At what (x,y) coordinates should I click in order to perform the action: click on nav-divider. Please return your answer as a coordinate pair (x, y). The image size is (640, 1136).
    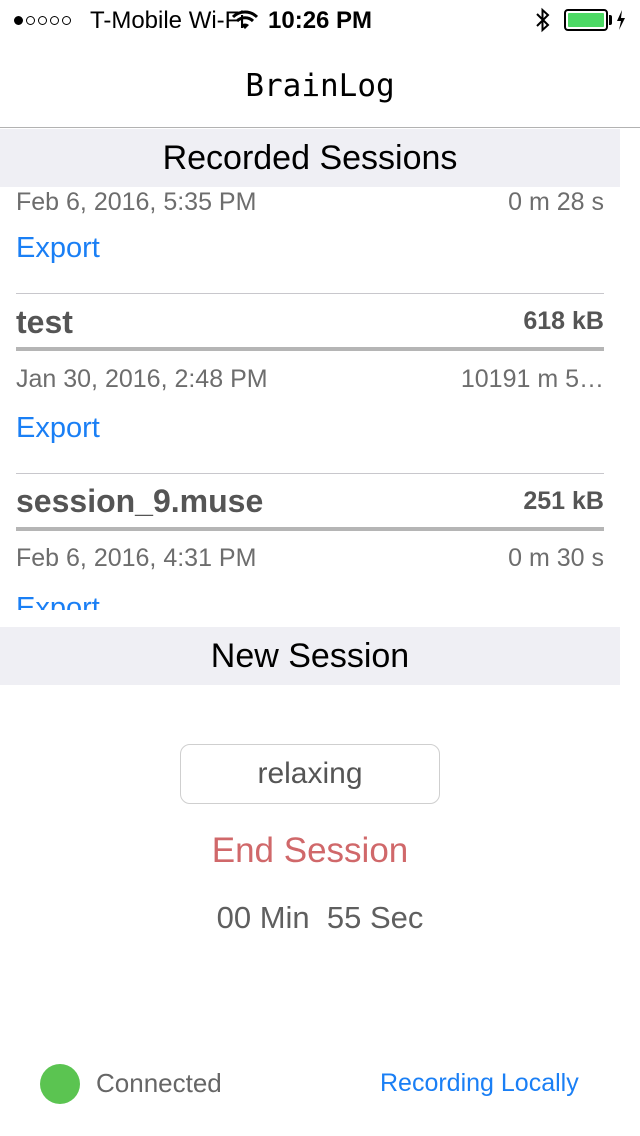
    Looking at the image, I should click on (320, 127).